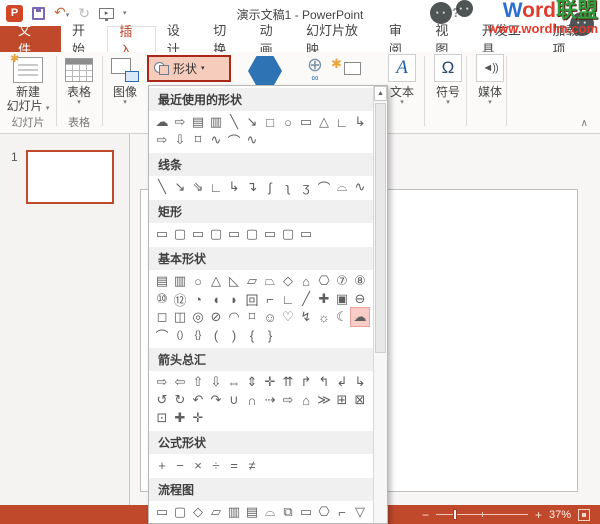  Describe the element at coordinates (234, 299) in the screenshot. I see `shape-item: ◗` at that location.